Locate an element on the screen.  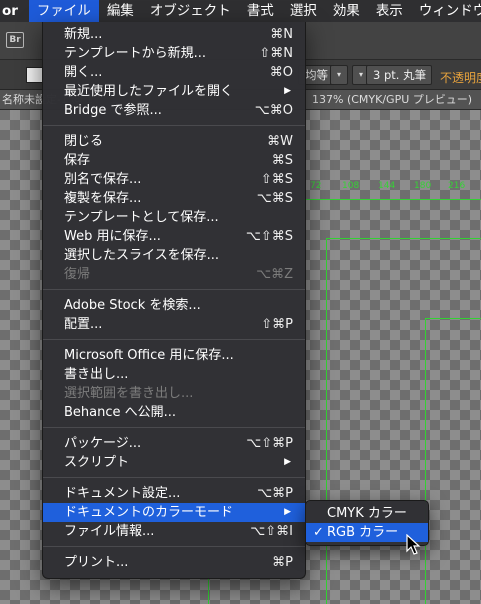
menu-item-label: ドキュメントのカラーモード is located at coordinates (149, 512).